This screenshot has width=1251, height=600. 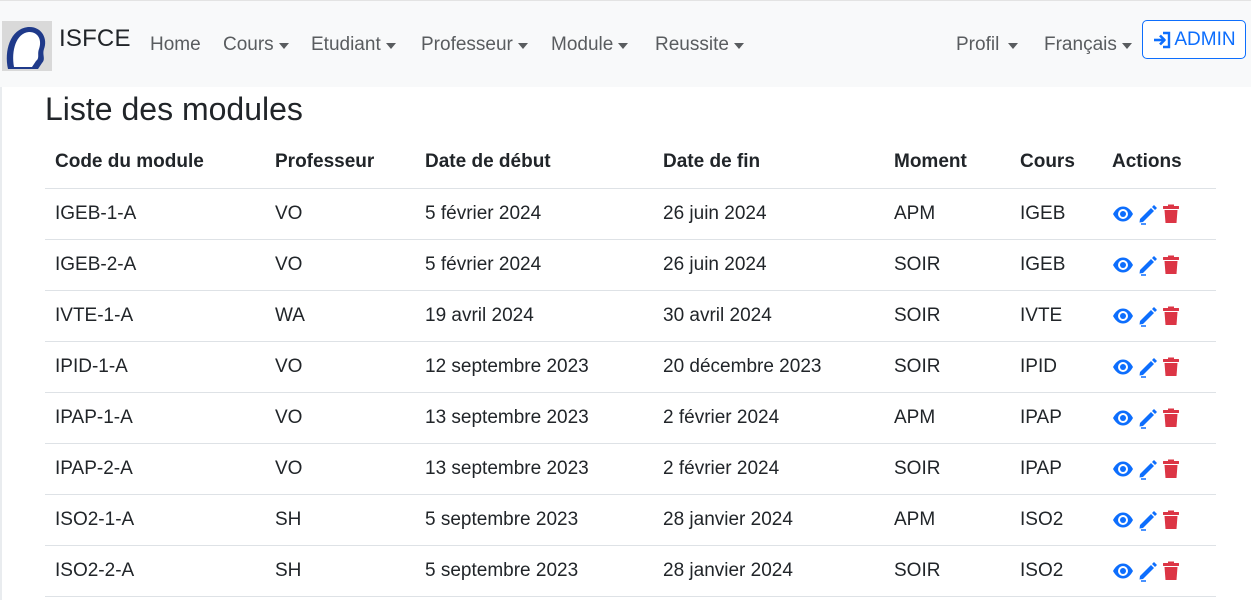 What do you see at coordinates (768, 163) in the screenshot?
I see `col-header-date-fin: Date de fin` at bounding box center [768, 163].